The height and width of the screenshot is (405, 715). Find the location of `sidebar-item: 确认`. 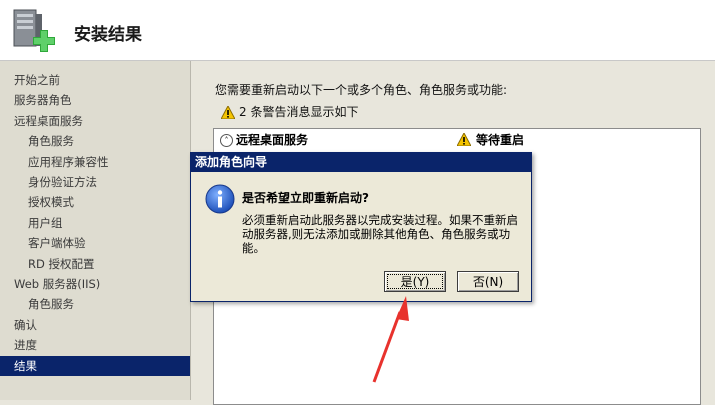

sidebar-item: 确认 is located at coordinates (95, 325).